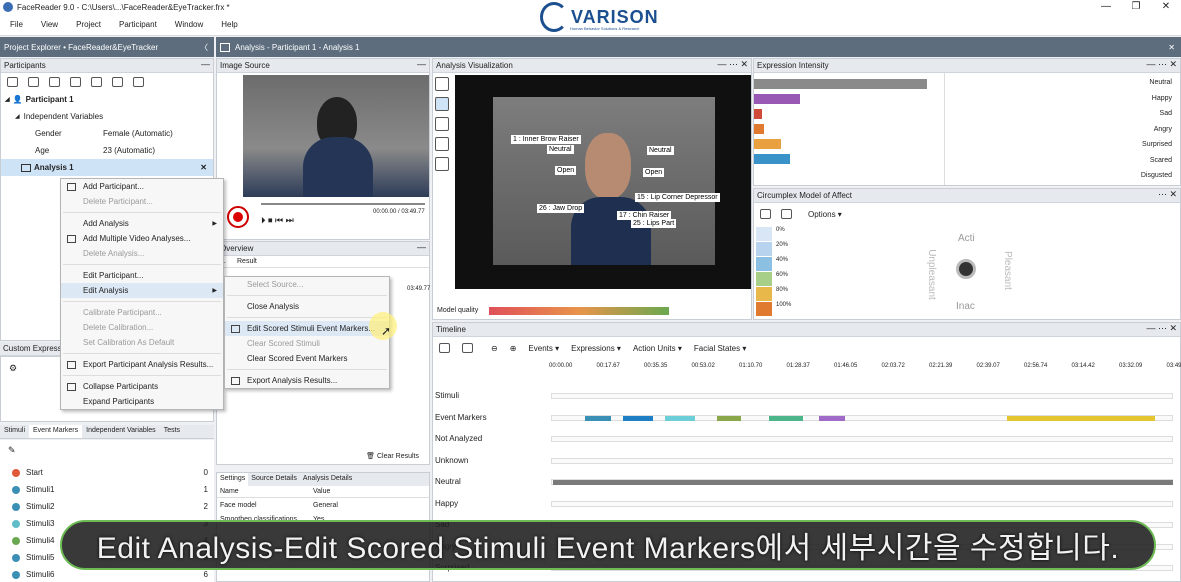 The width and height of the screenshot is (1181, 582). What do you see at coordinates (142, 401) in the screenshot?
I see `menu-item-expand-participants: Expand Participants` at bounding box center [142, 401].